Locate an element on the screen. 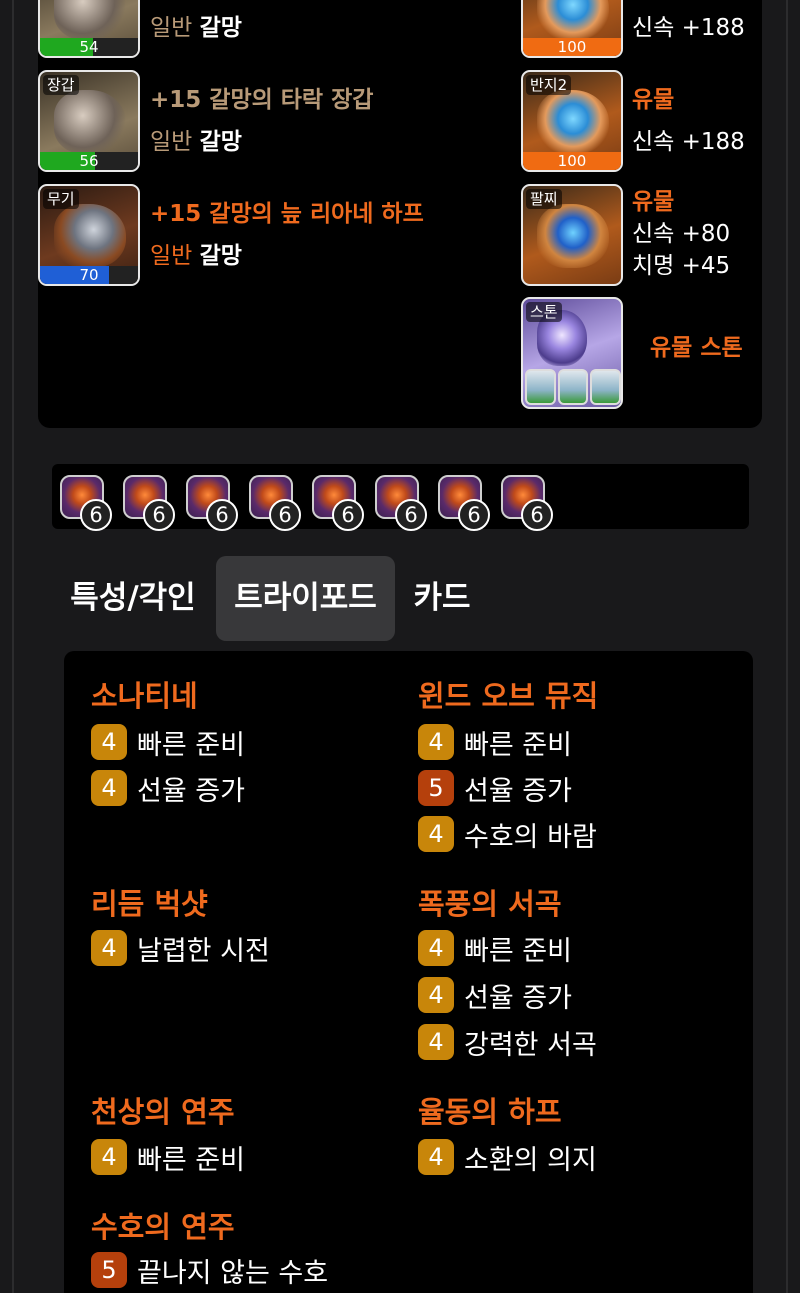 This screenshot has height=1293, width=800. tripod-name: 끝나지 않는 수호 is located at coordinates (233, 1273).